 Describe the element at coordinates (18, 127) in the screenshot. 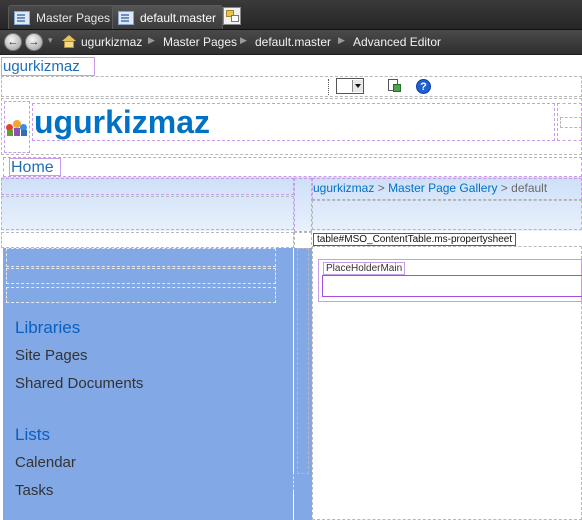

I see `site-logo-icon` at that location.